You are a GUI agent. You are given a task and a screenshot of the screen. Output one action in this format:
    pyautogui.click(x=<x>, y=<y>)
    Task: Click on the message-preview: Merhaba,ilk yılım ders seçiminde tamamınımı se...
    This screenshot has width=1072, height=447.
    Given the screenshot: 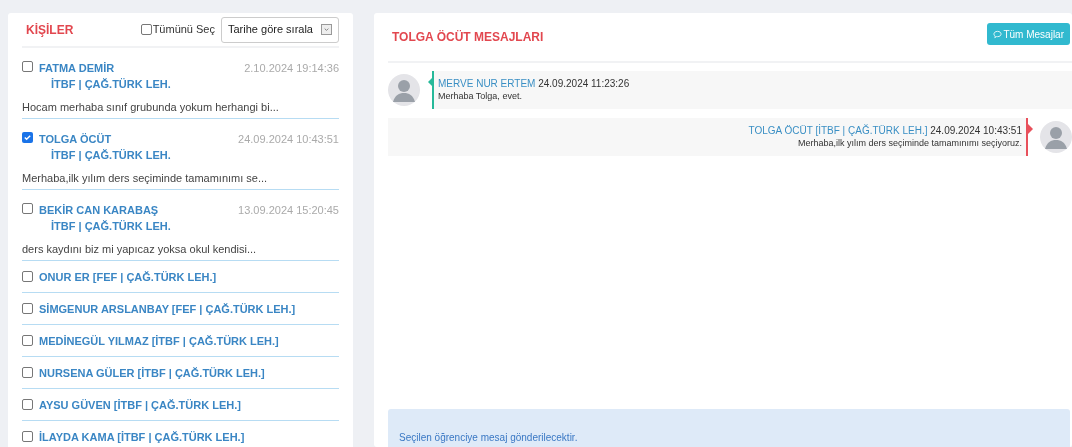 What is the action you would take?
    pyautogui.click(x=145, y=178)
    